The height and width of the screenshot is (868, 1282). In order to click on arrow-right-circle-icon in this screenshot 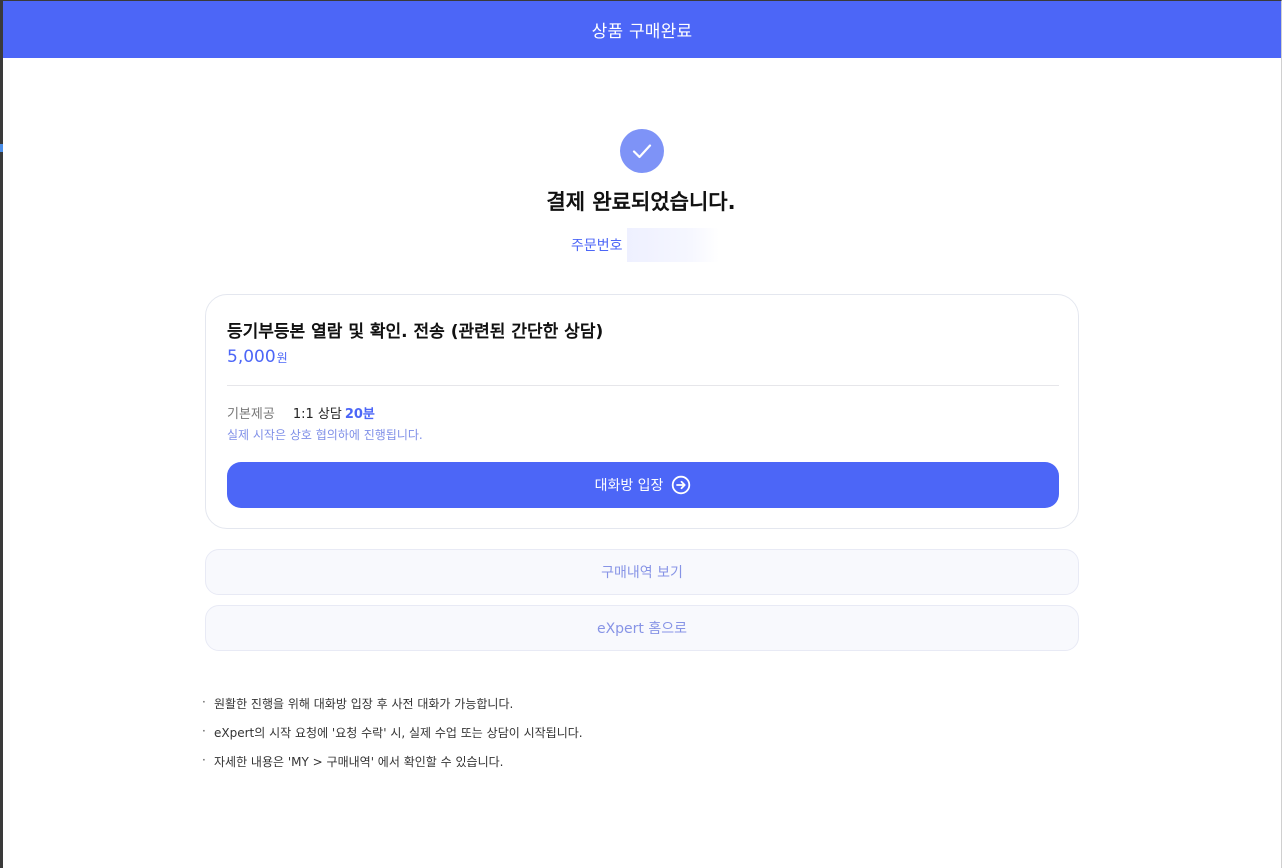, I will do `click(681, 485)`.